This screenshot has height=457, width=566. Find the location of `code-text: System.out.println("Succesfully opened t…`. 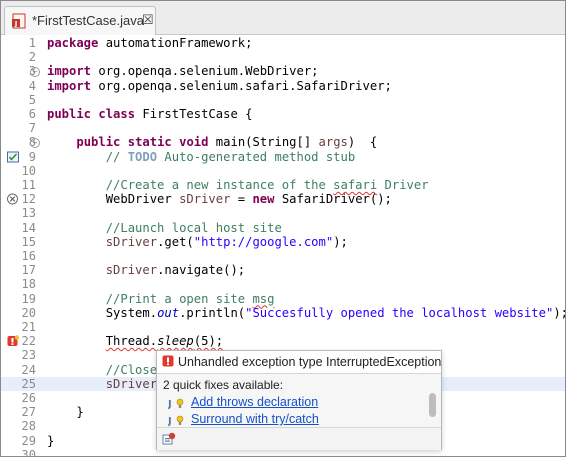

code-text: System.out.println("Succesfully opened t… is located at coordinates (306, 312).